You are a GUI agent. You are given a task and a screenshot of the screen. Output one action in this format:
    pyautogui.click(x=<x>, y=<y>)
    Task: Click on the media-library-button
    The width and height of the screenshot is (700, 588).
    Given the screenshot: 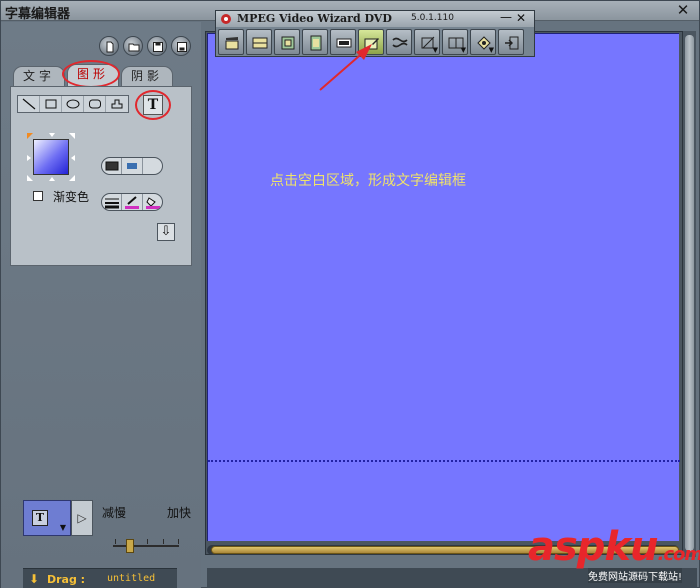 What is the action you would take?
    pyautogui.click(x=287, y=42)
    